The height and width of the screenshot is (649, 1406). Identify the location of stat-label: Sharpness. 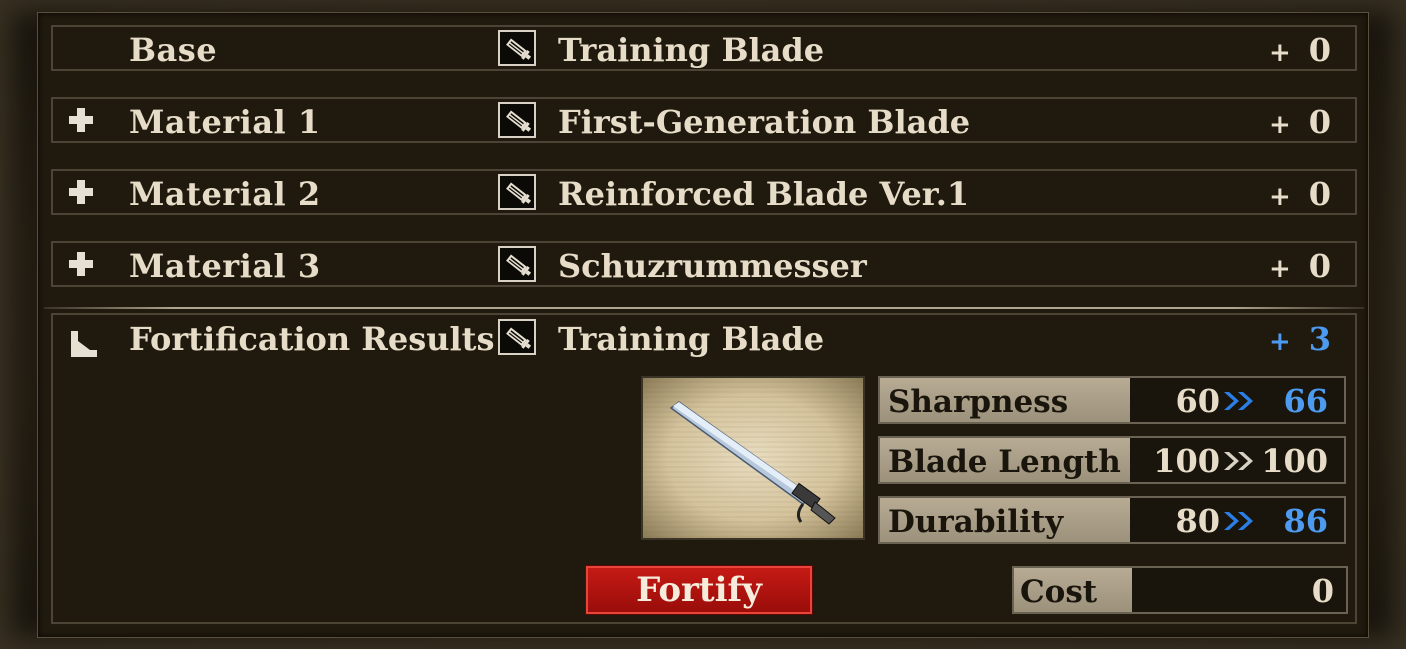
(1005, 400).